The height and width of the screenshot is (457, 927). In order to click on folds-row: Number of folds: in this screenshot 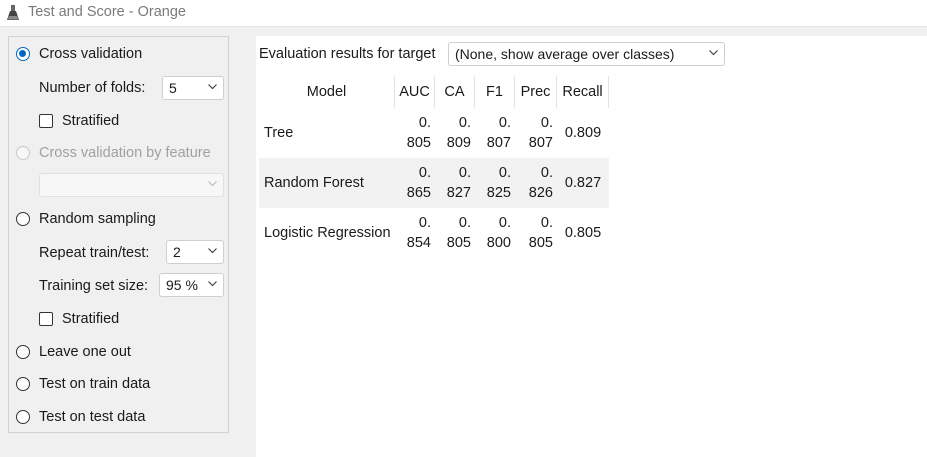, I will do `click(92, 88)`.